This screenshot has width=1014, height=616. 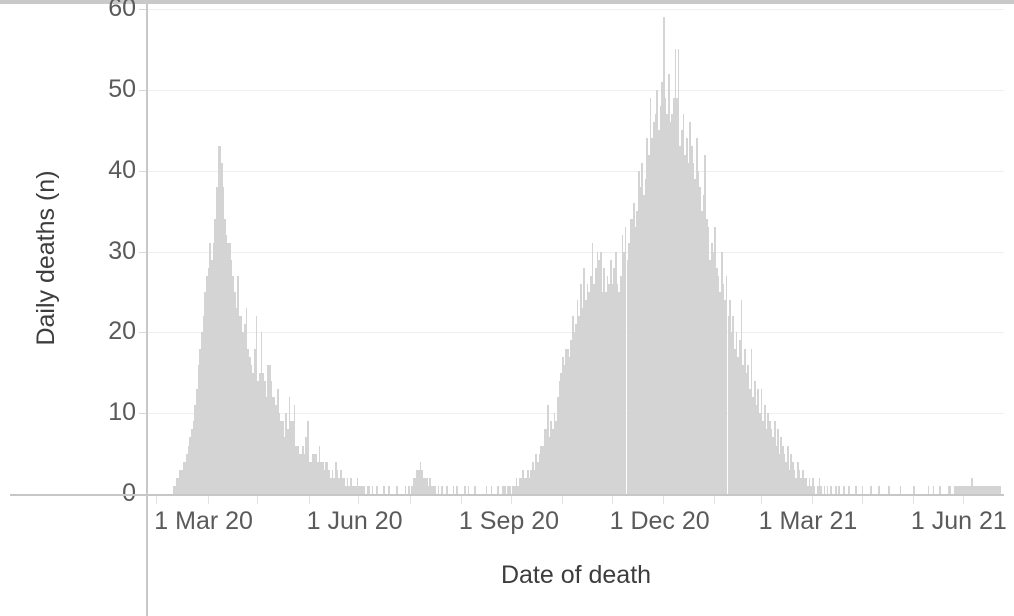 I want to click on y-tick-label: 40, so click(x=122, y=169).